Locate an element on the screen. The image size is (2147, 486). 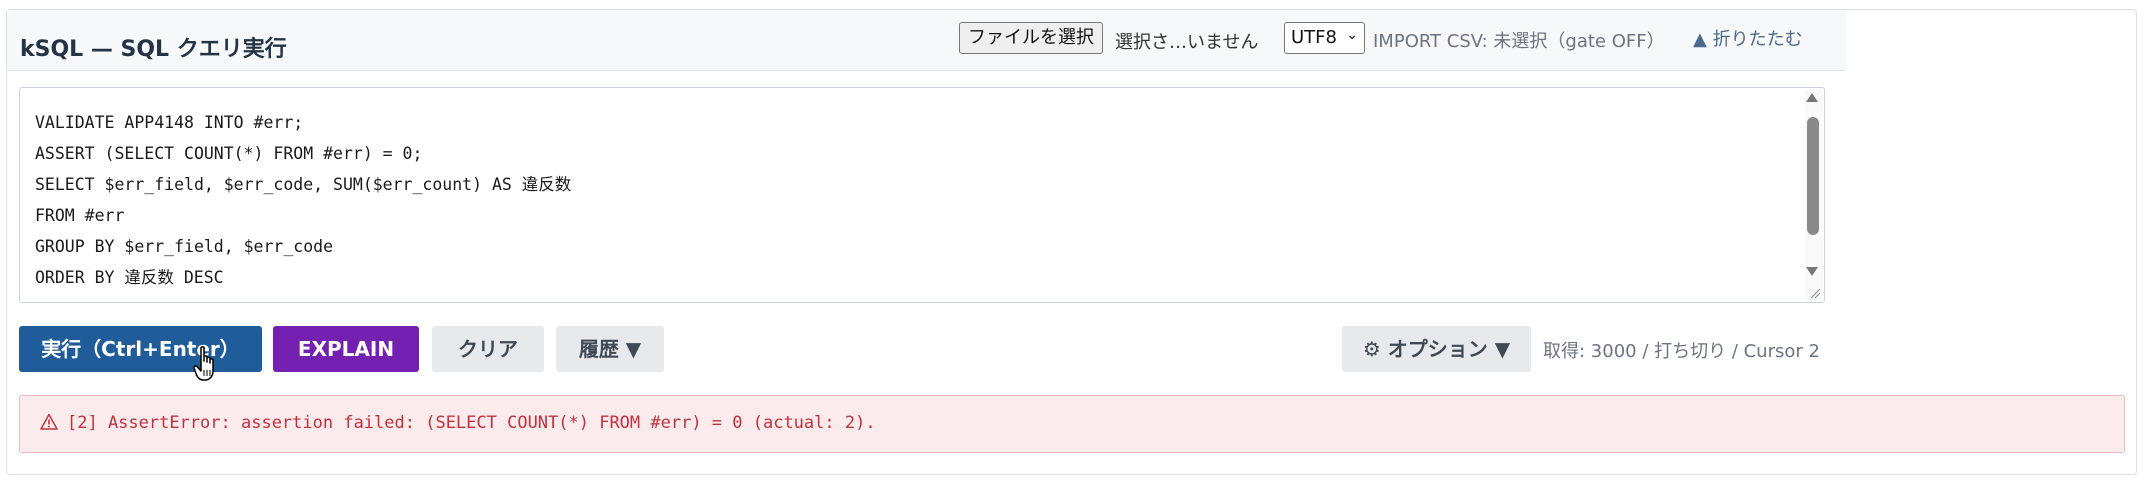
resize-handle-icon is located at coordinates (1815, 293).